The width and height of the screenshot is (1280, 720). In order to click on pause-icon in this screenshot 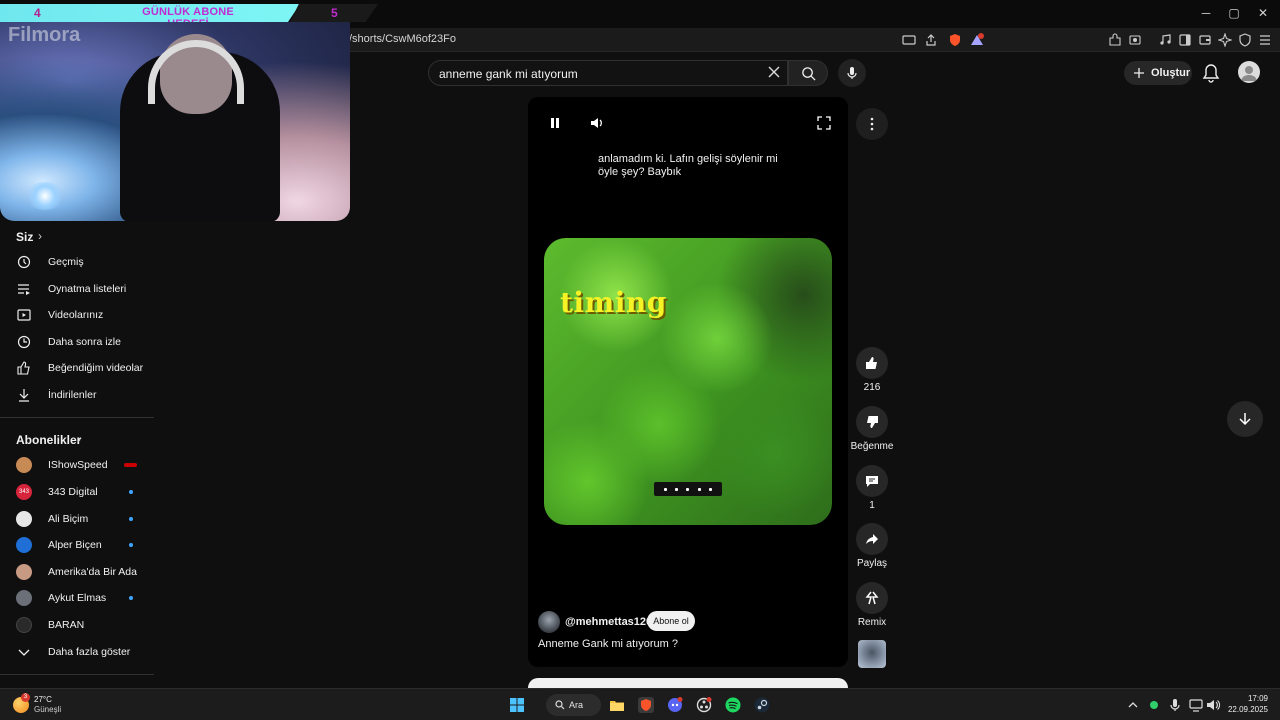, I will do `click(555, 123)`.